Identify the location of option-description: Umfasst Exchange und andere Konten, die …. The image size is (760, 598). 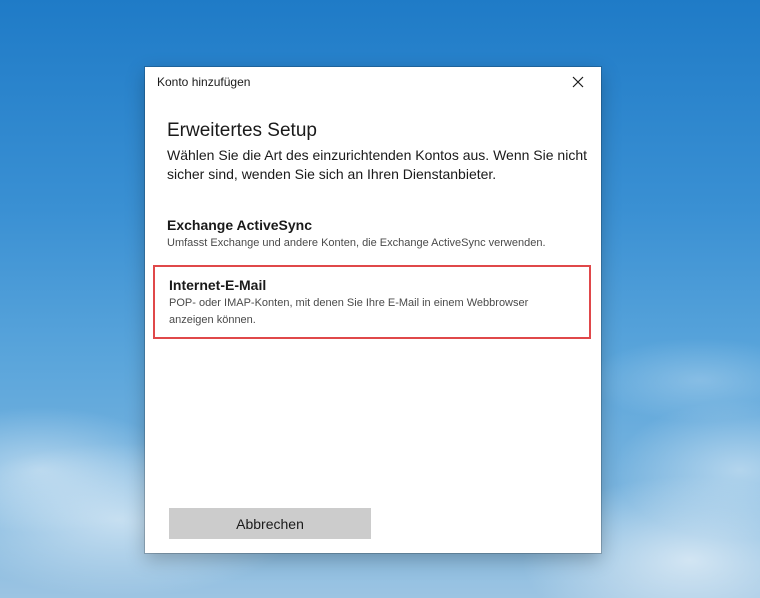
(356, 243).